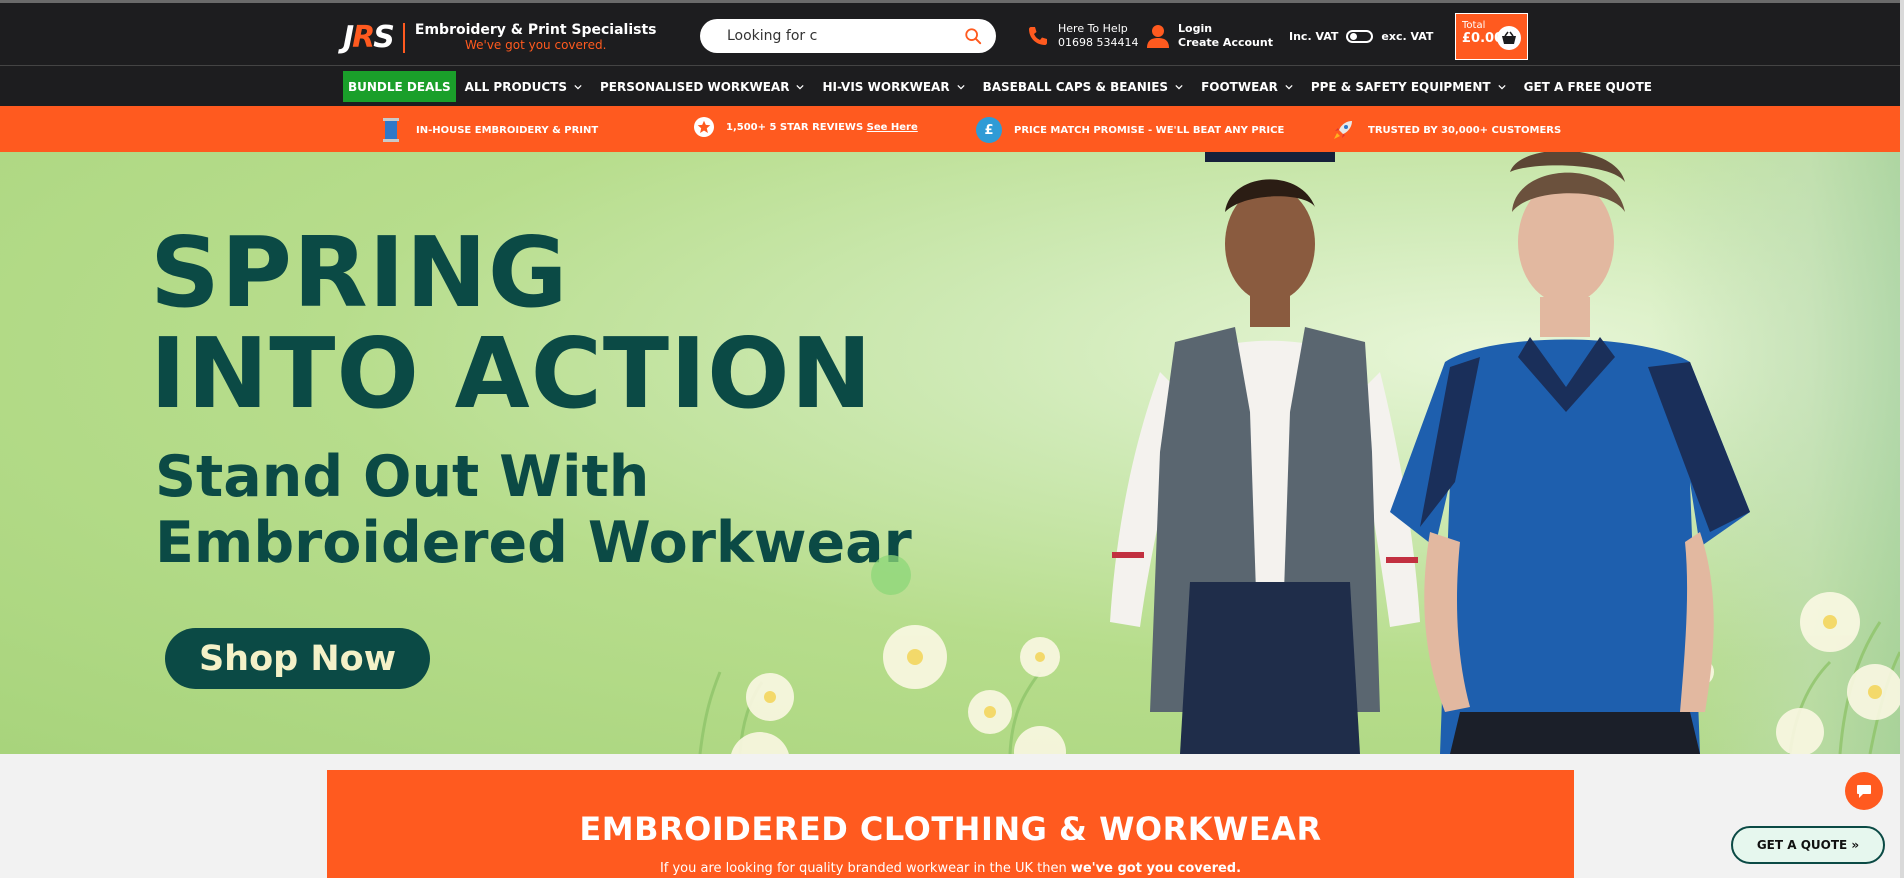 The image size is (1904, 878). Describe the element at coordinates (1225, 29) in the screenshot. I see `login-link: Login` at that location.